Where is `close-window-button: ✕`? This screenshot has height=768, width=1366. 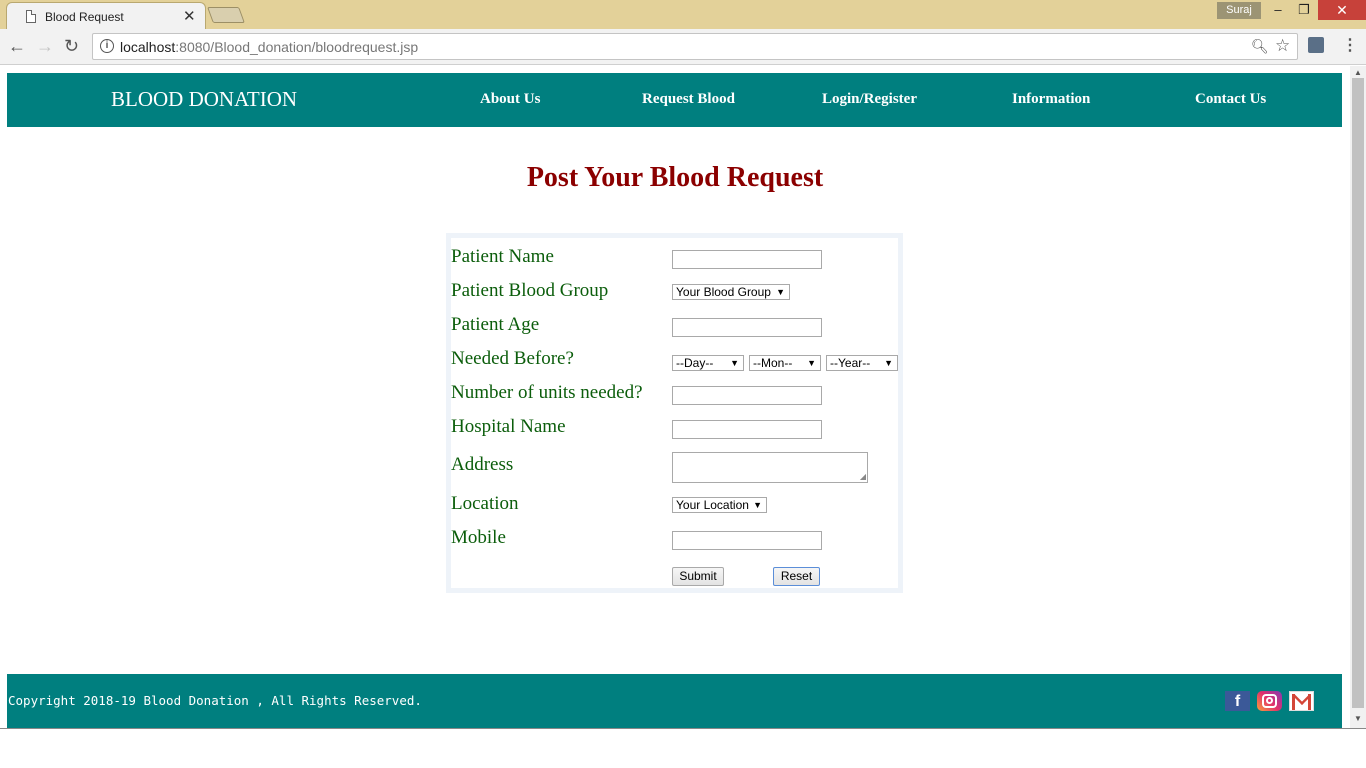 close-window-button: ✕ is located at coordinates (1342, 10).